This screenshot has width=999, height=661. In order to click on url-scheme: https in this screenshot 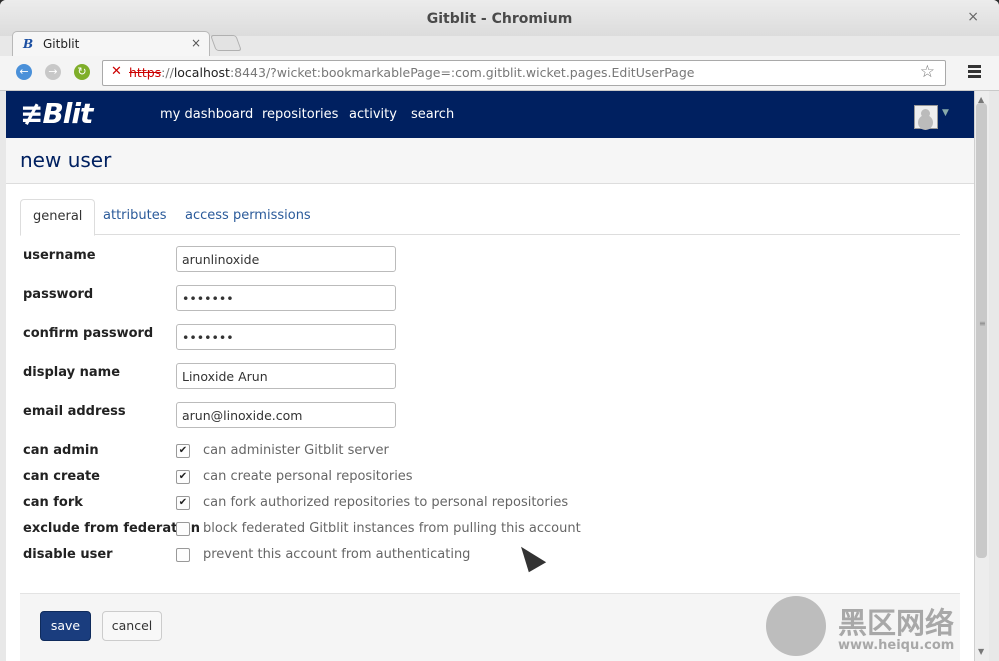, I will do `click(145, 72)`.